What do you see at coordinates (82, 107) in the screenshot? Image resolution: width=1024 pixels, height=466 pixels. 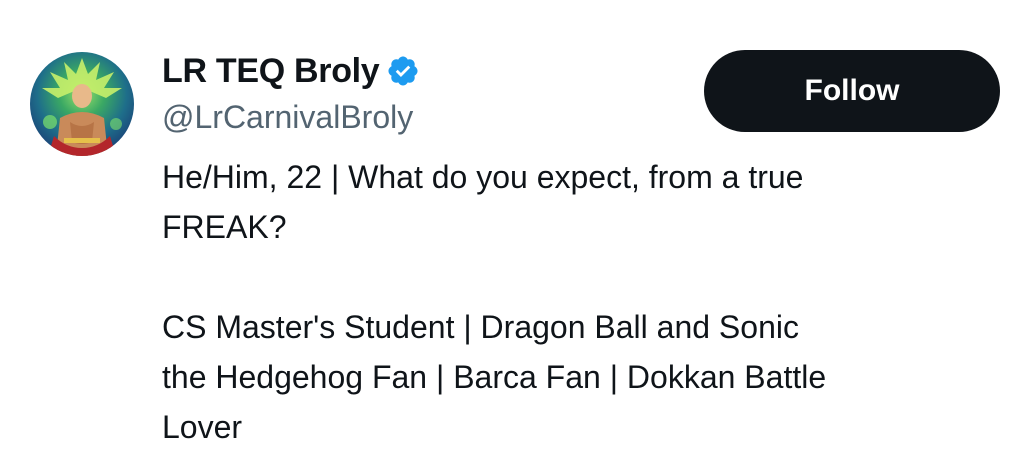 I see `avatar-image` at bounding box center [82, 107].